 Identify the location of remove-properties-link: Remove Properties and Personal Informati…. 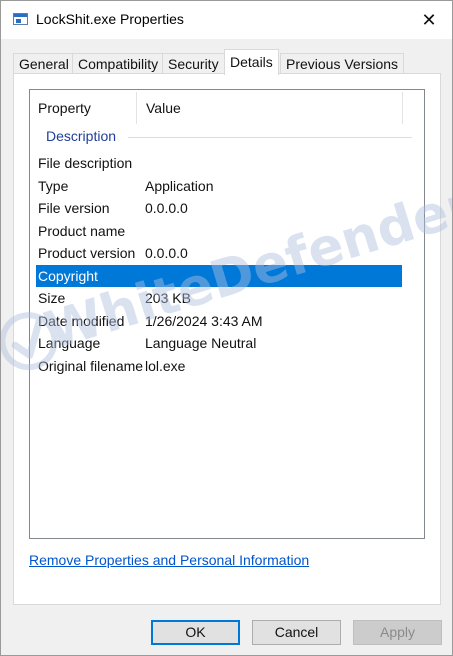
(169, 560).